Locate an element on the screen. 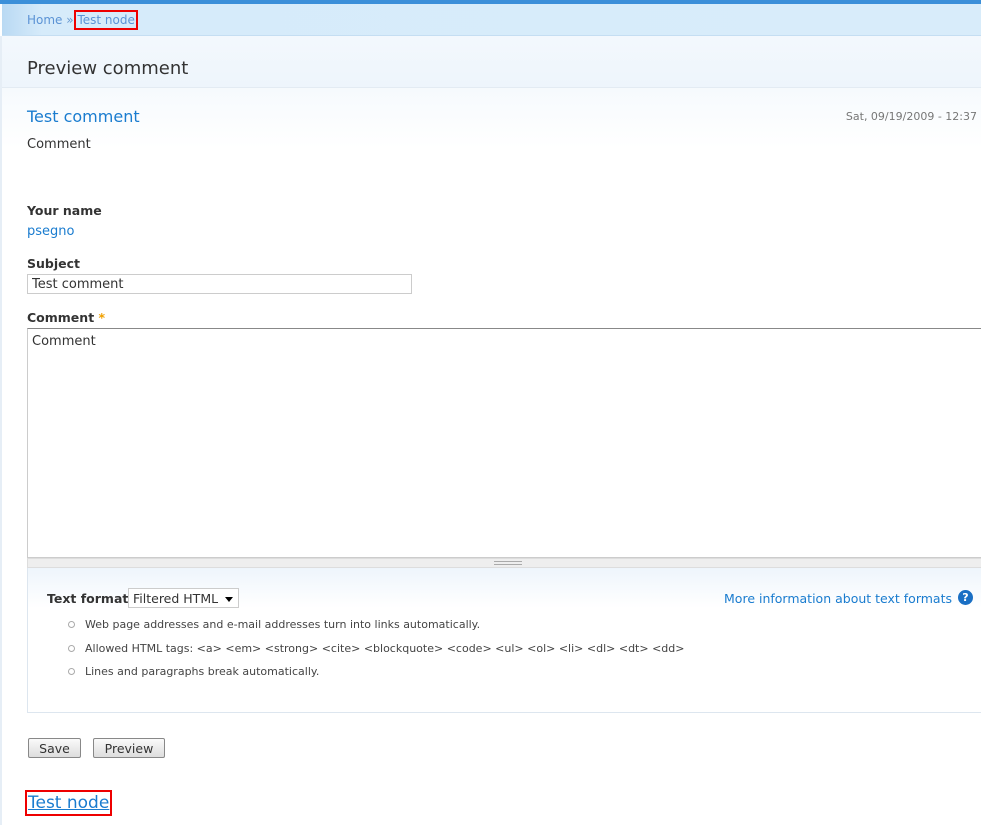 The image size is (981, 825). breadcrumb-test-node: Test node is located at coordinates (106, 20).